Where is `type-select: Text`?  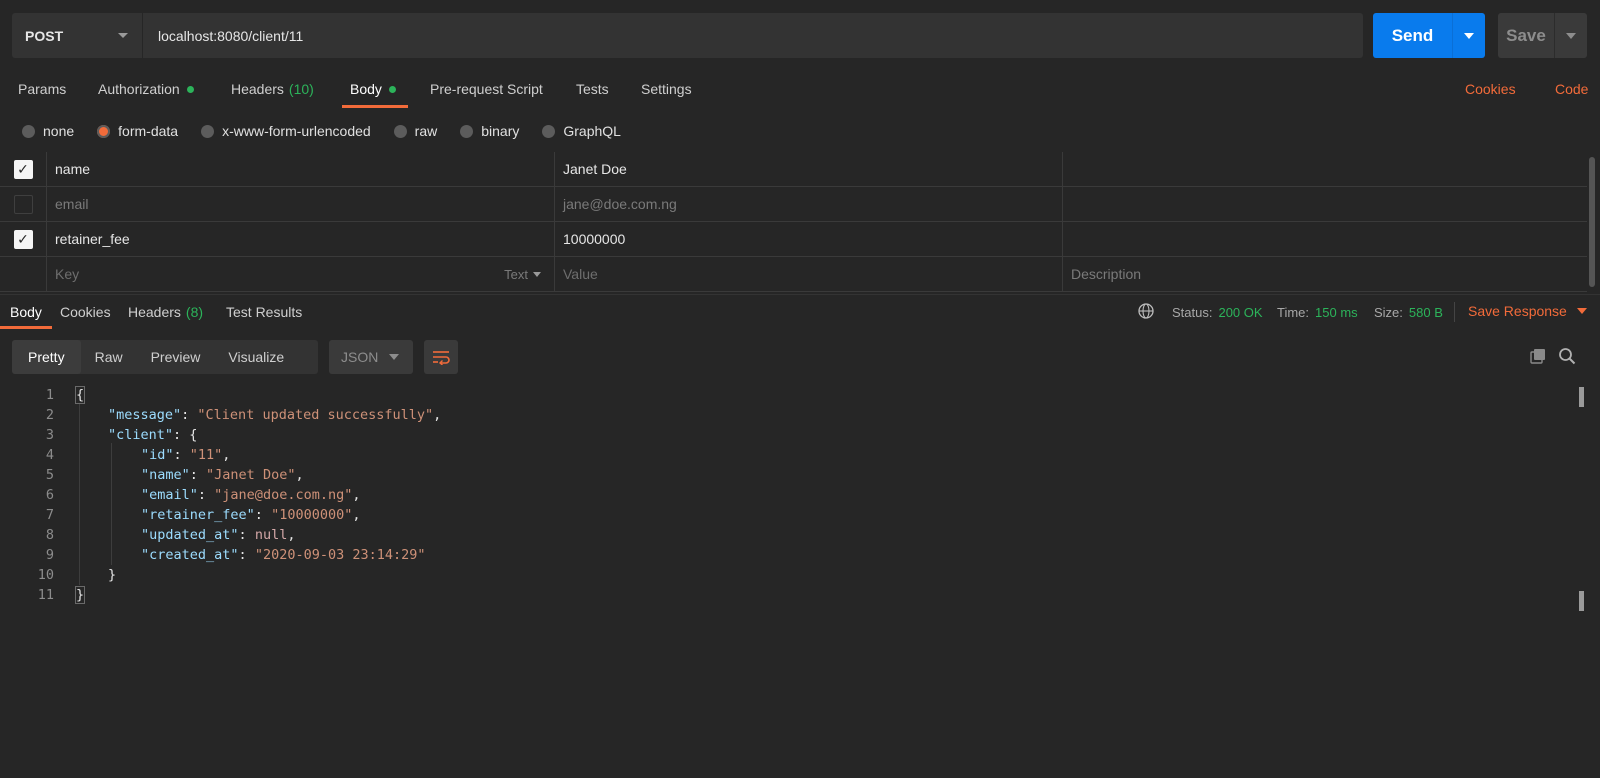 type-select: Text is located at coordinates (522, 274).